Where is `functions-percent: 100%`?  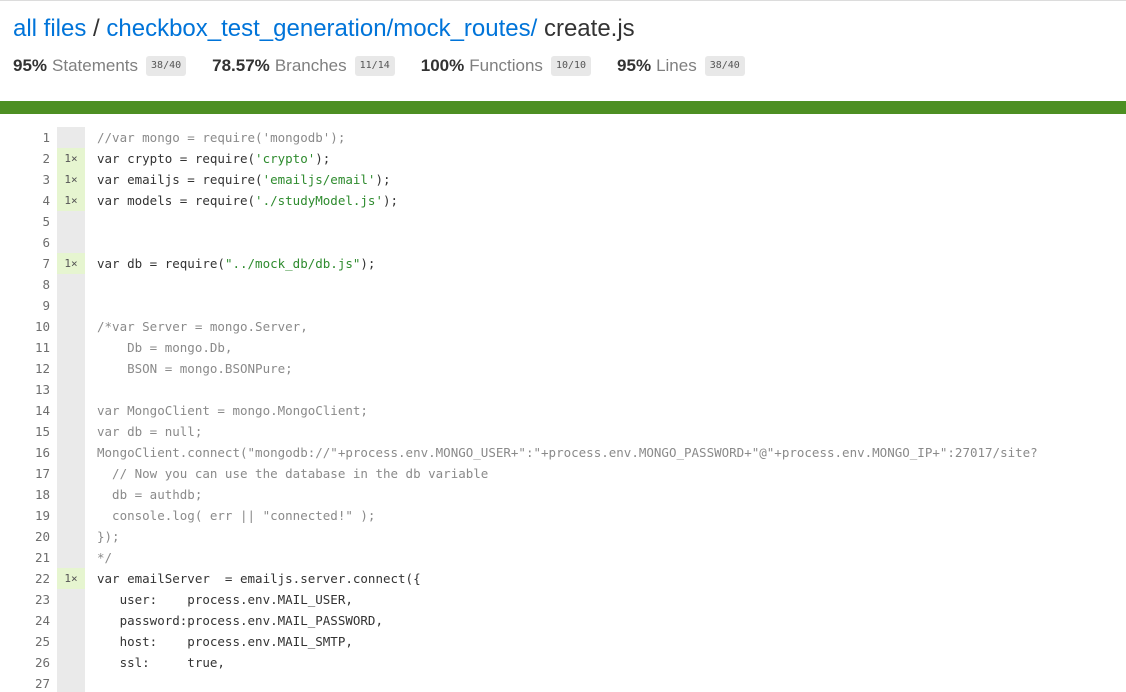
functions-percent: 100% is located at coordinates (442, 65).